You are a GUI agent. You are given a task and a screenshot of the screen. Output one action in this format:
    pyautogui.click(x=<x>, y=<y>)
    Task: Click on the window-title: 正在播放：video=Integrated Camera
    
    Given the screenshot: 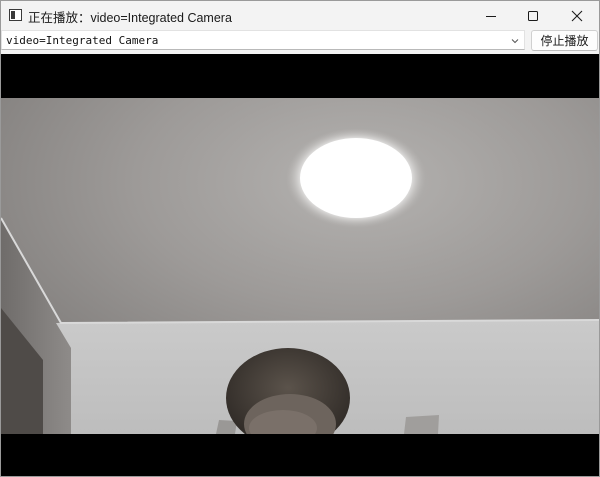 What is the action you would take?
    pyautogui.click(x=130, y=18)
    